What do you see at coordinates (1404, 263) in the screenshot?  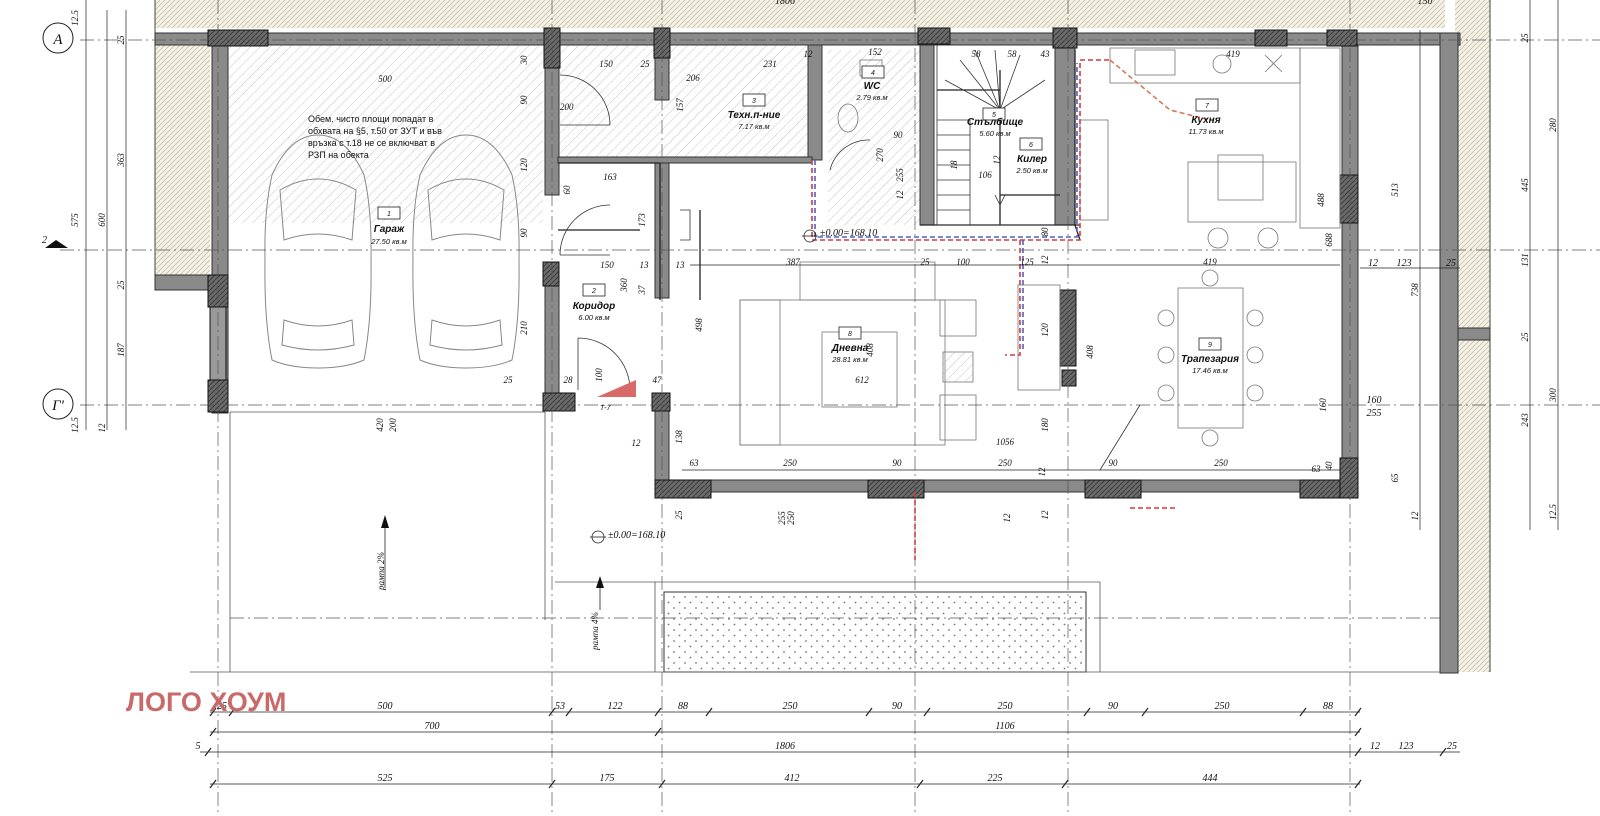 I see `svg-text: 123` at bounding box center [1404, 263].